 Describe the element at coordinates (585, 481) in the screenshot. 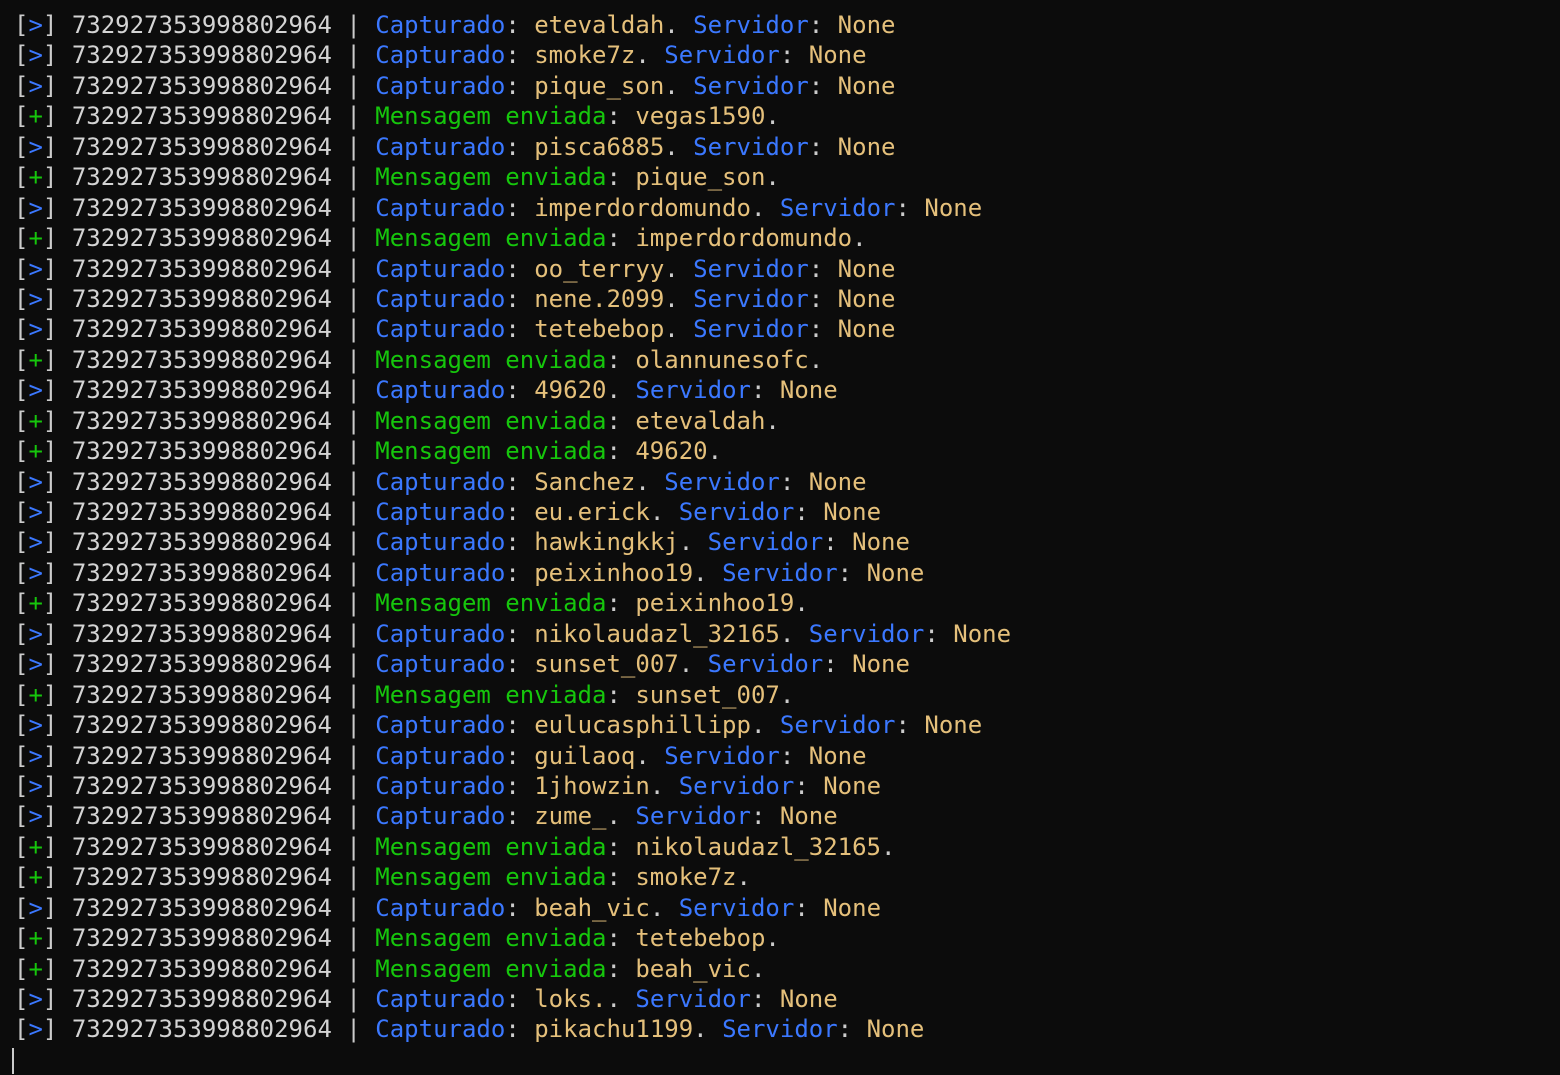

I see `username: Sanchez` at that location.